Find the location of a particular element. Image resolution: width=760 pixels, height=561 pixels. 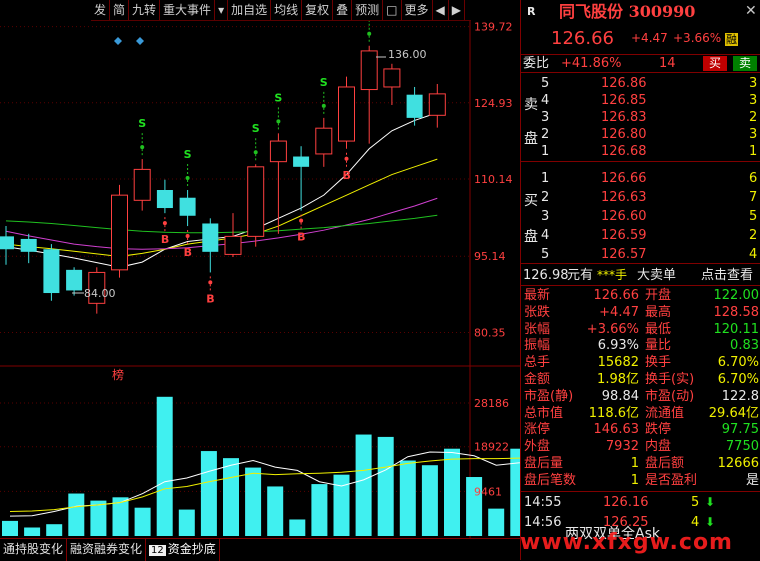

toolbar-item: 叠 is located at coordinates (343, 10).